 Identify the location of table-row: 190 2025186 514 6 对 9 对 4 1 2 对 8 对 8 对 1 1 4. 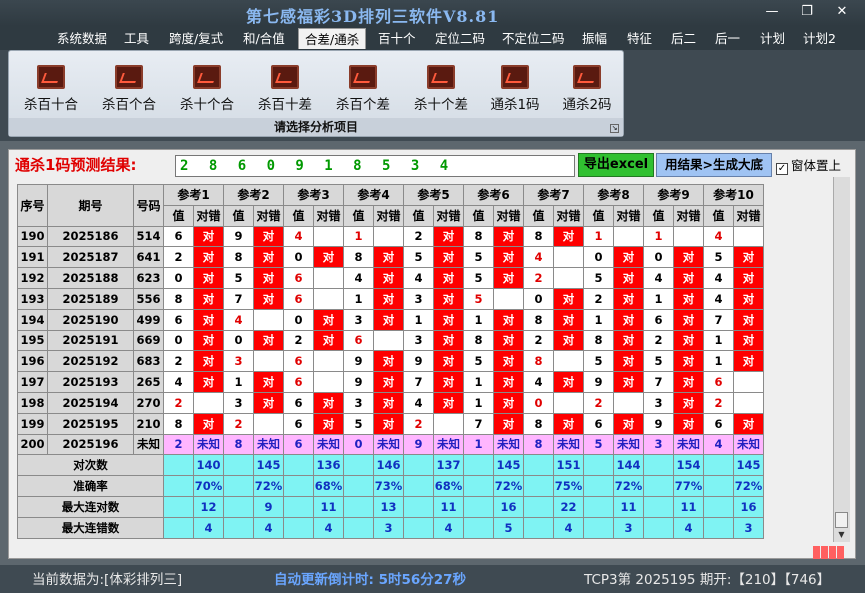
(390, 236).